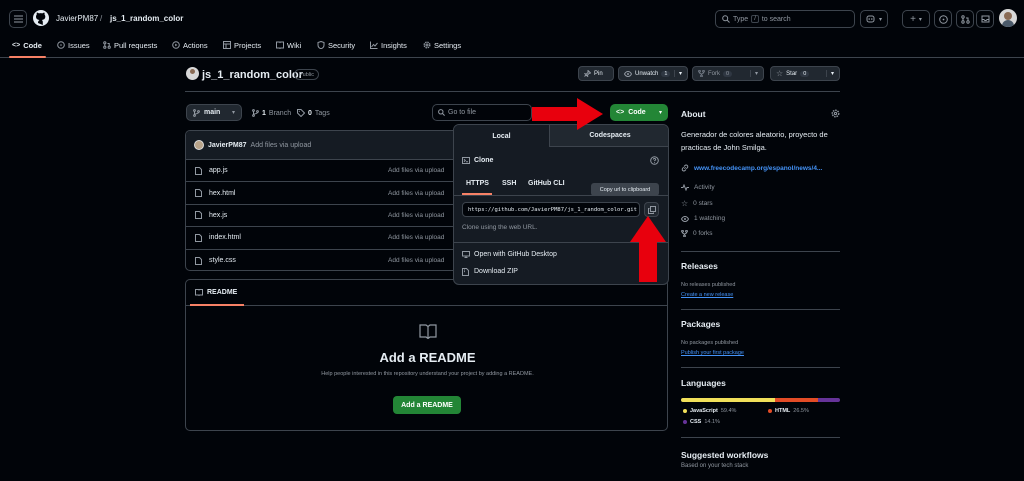 The height and width of the screenshot is (481, 1024). Describe the element at coordinates (18, 19) in the screenshot. I see `menu-button` at that location.